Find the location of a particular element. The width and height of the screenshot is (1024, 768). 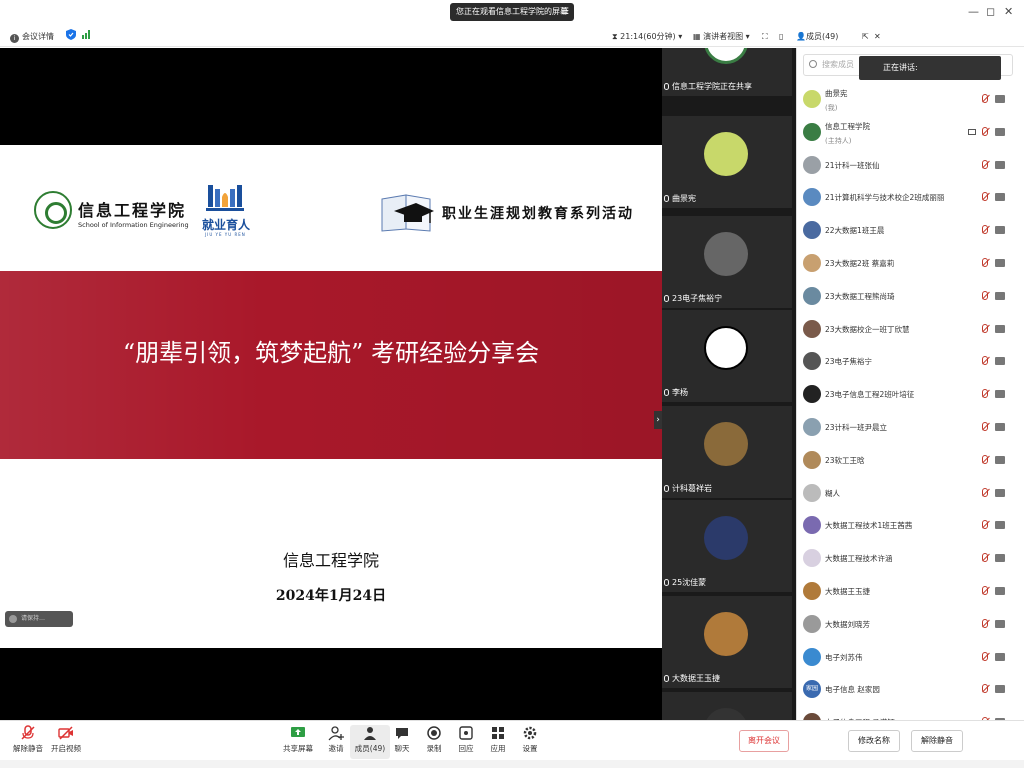

participant-row: 家园 电子信息 赵家园 is located at coordinates (910, 690).